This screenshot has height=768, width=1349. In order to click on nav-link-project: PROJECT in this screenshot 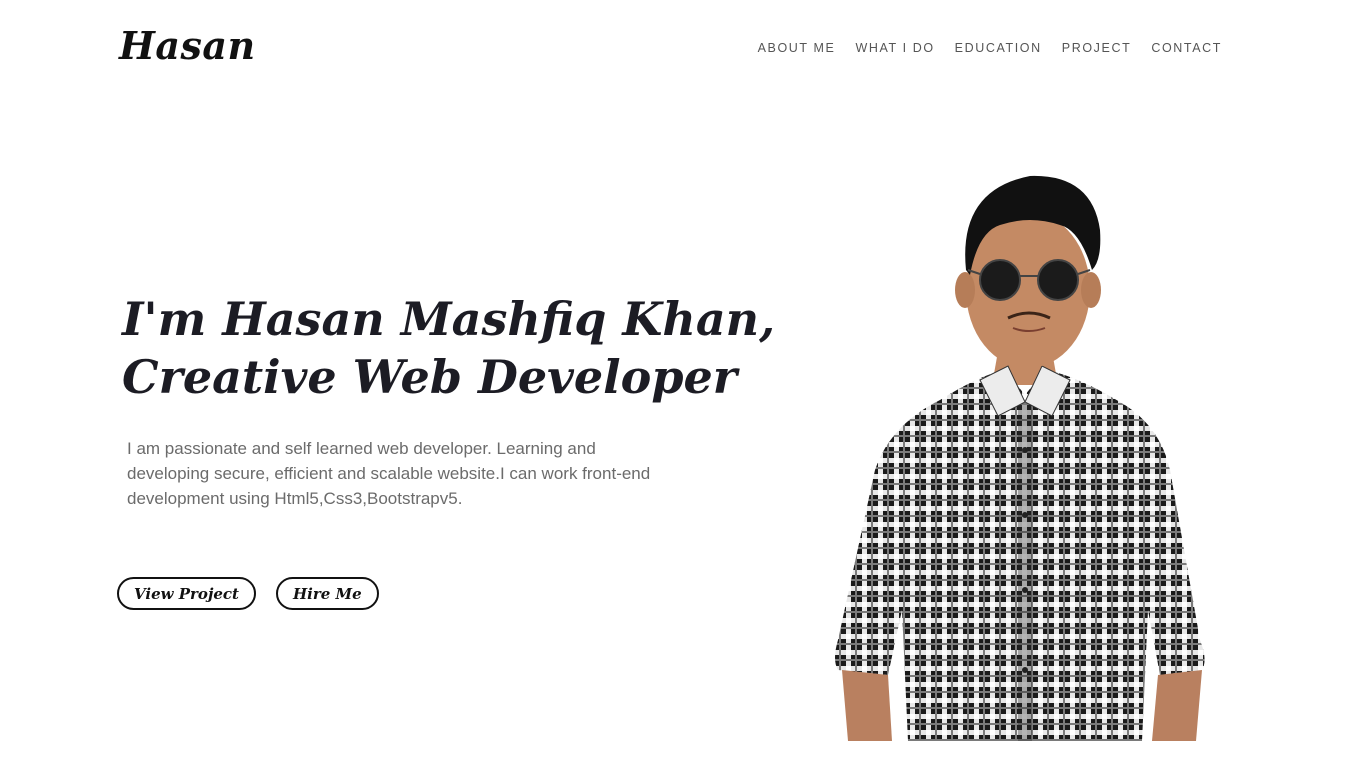, I will do `click(1097, 48)`.